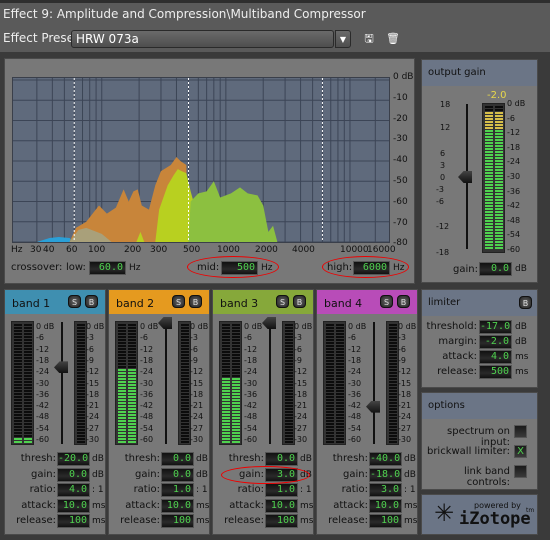 Image resolution: width=550 pixels, height=540 pixels. I want to click on dropdown-arrow-icon: ▼, so click(343, 39).